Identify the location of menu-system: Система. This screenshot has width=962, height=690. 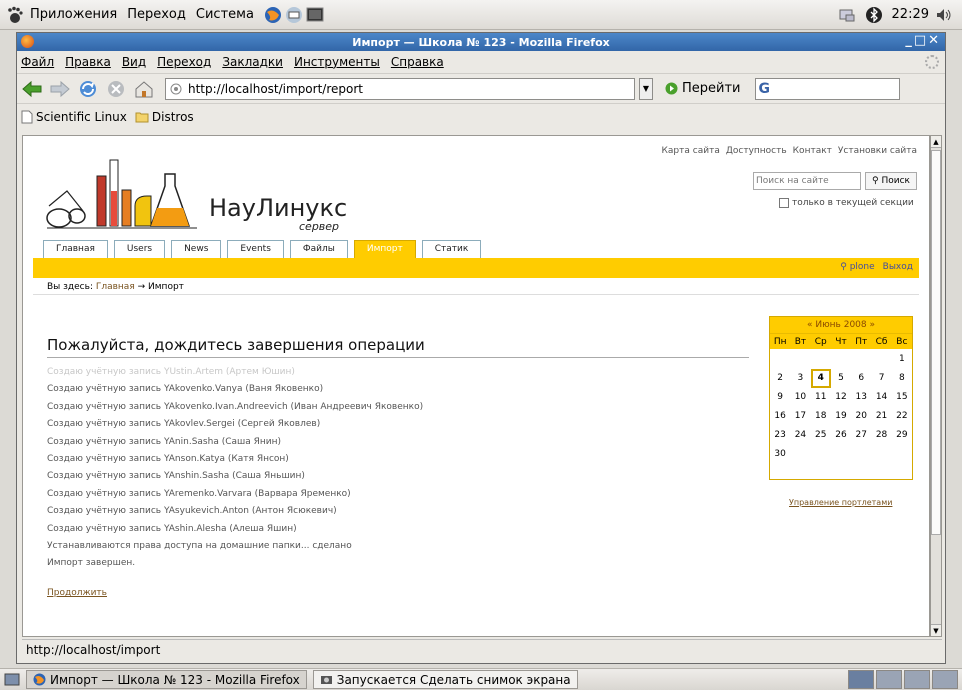
(225, 14).